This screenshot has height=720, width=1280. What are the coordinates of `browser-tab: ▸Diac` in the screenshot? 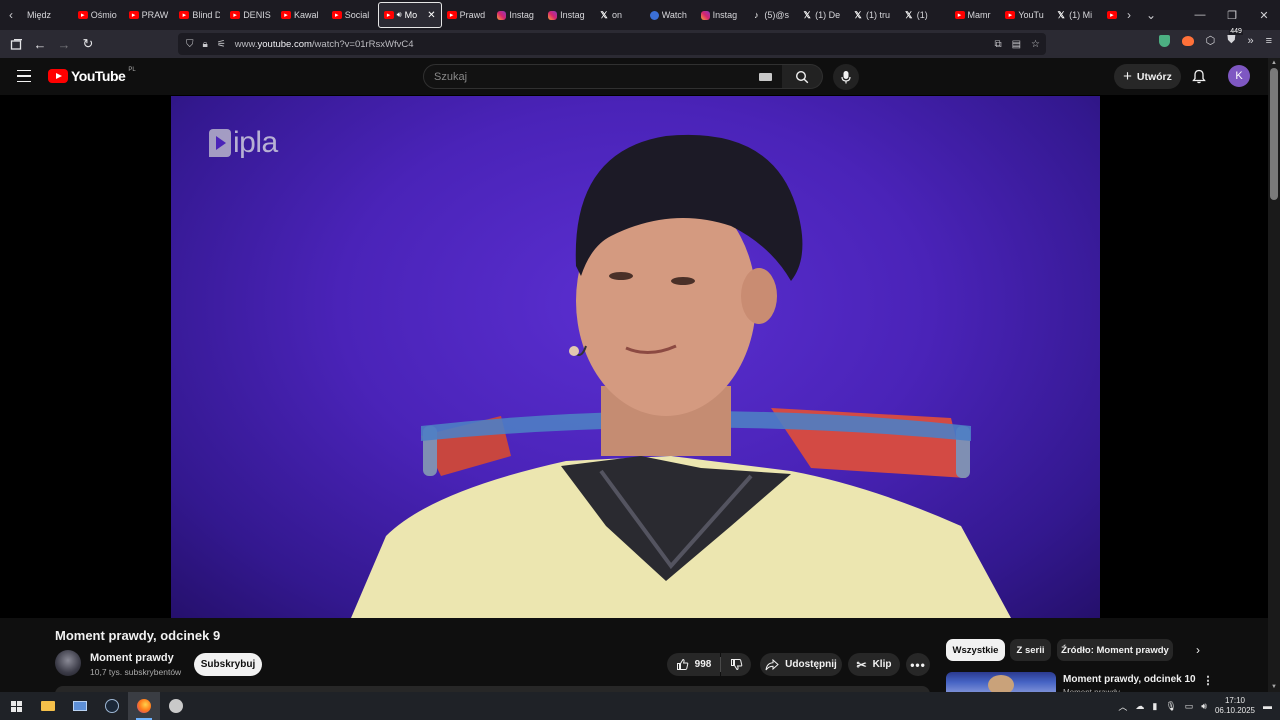 It's located at (1110, 15).